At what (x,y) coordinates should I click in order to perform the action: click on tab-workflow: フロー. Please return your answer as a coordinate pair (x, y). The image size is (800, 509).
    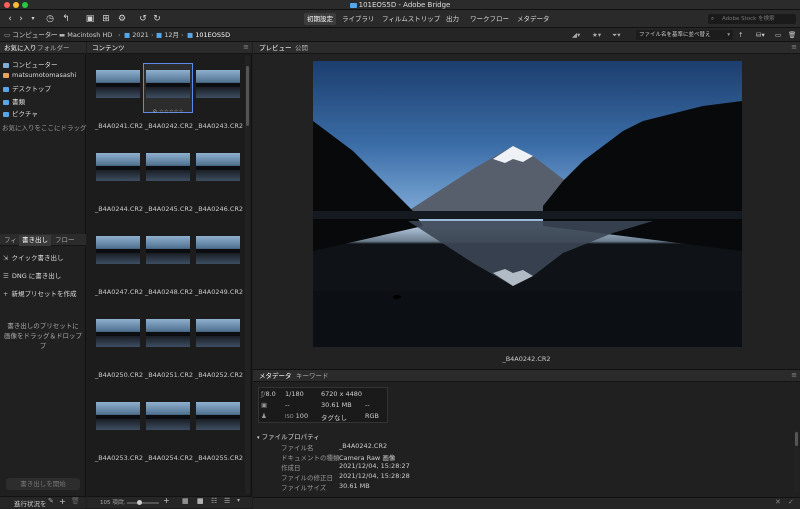
    Looking at the image, I should click on (65, 240).